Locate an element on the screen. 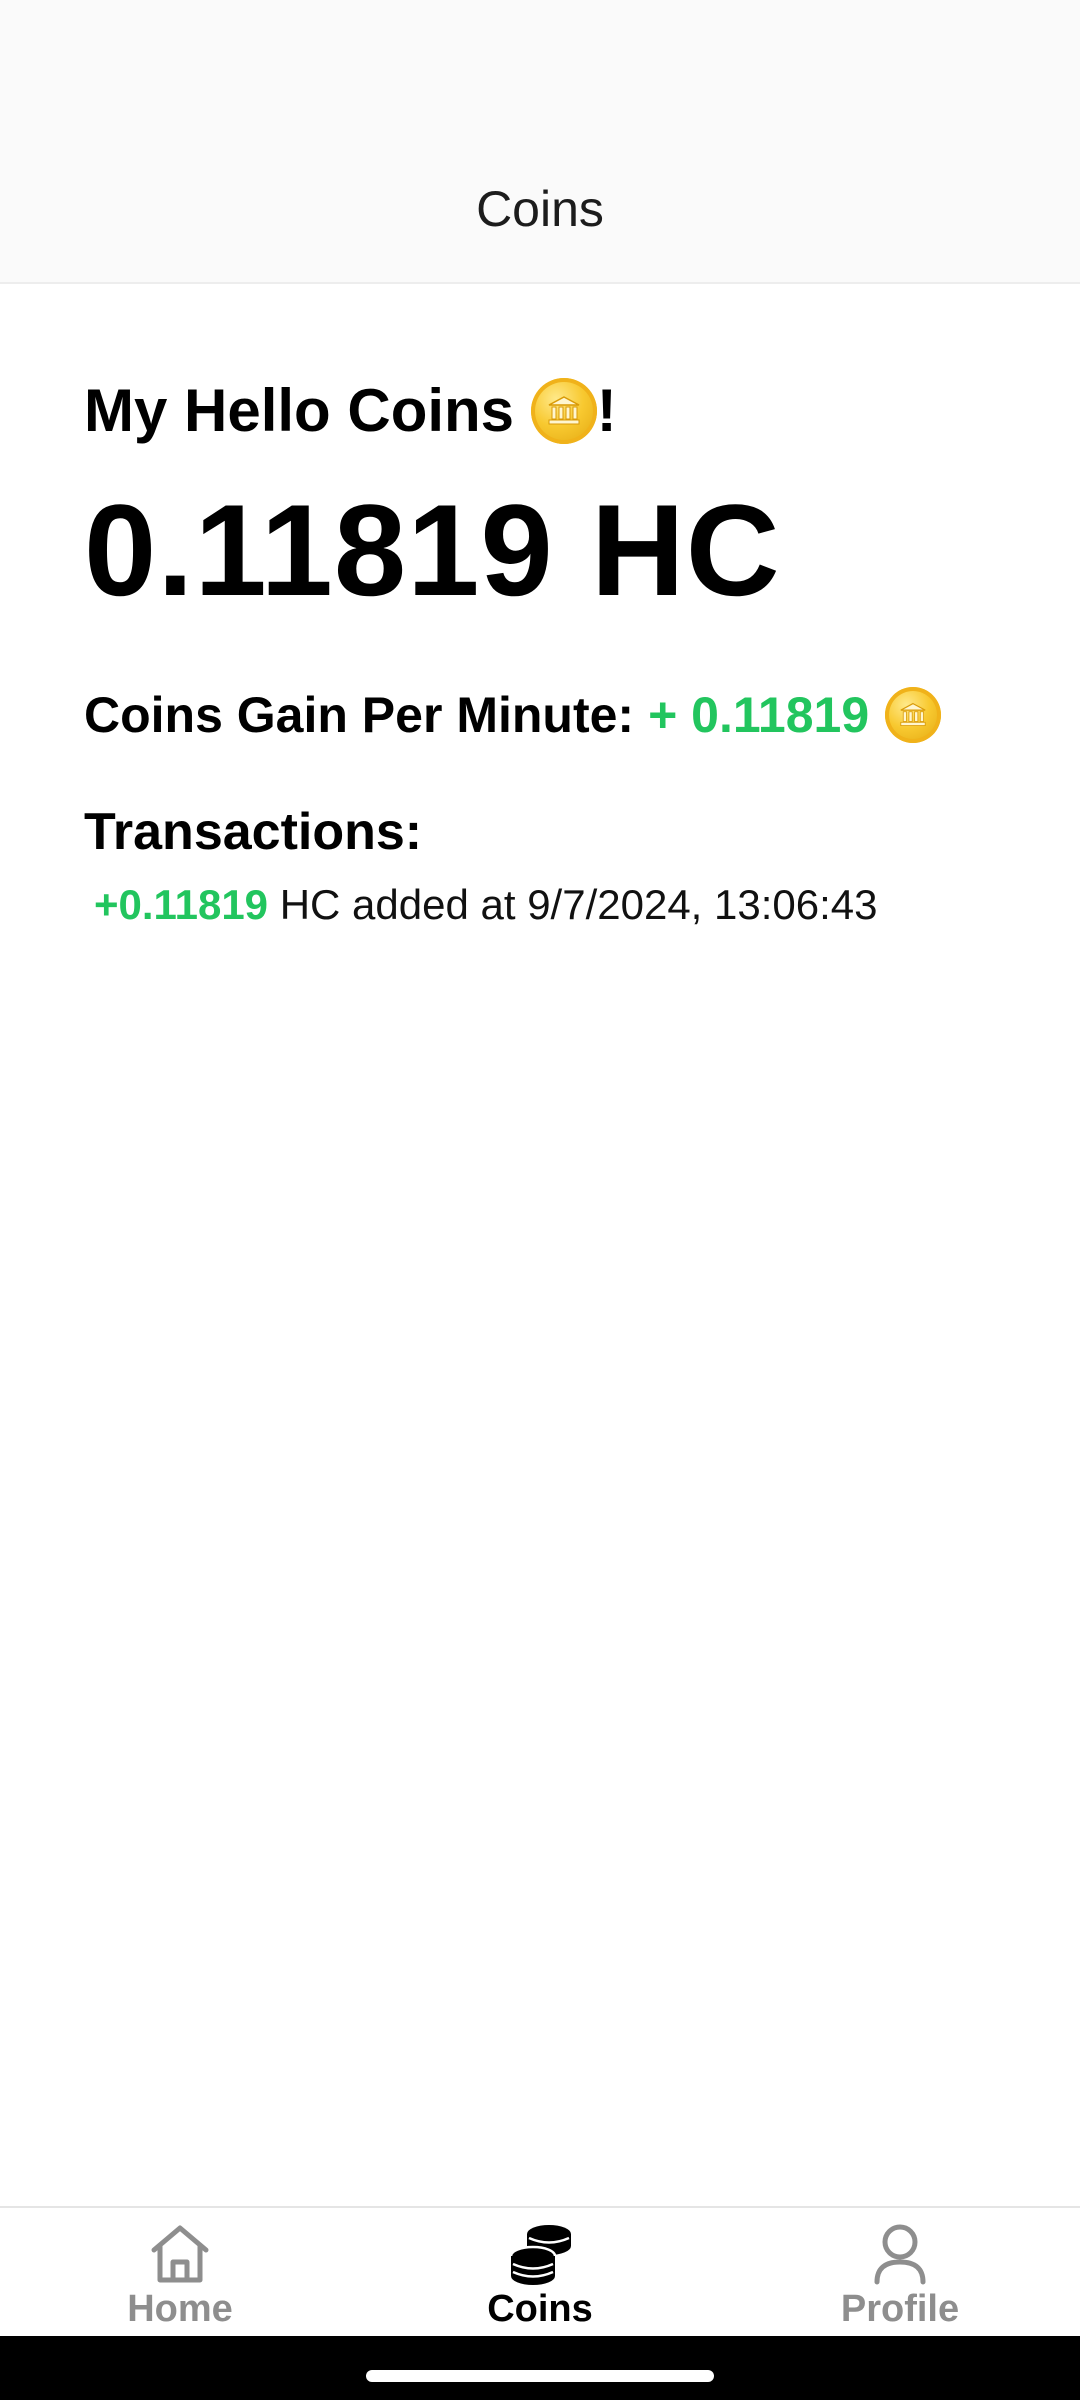 Image resolution: width=1080 pixels, height=2400 pixels. profile-icon is located at coordinates (900, 2254).